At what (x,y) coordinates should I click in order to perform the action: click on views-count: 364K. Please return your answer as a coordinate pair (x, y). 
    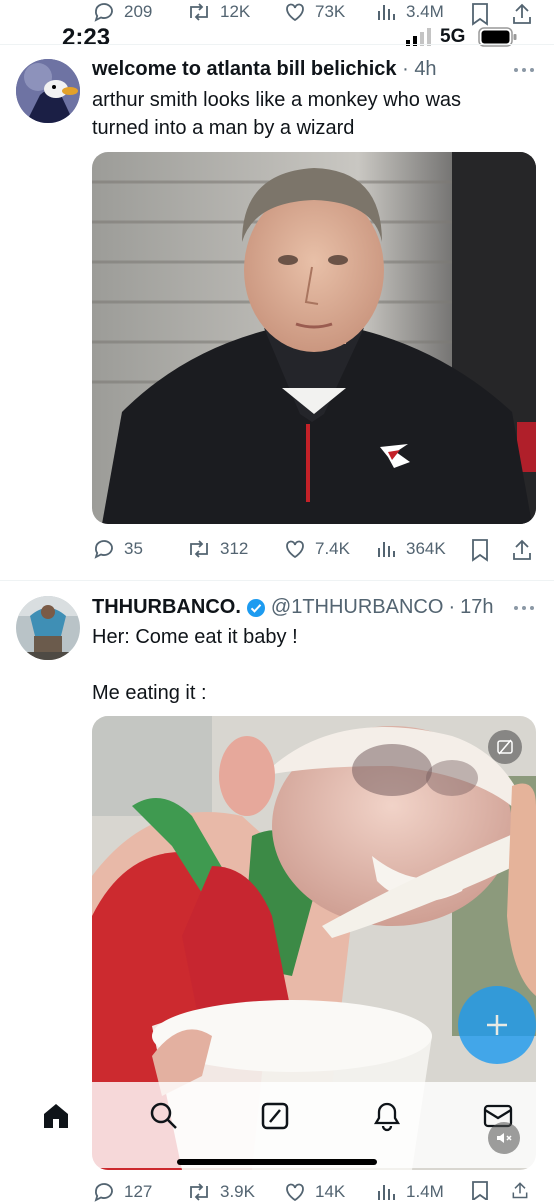
    Looking at the image, I should click on (426, 548).